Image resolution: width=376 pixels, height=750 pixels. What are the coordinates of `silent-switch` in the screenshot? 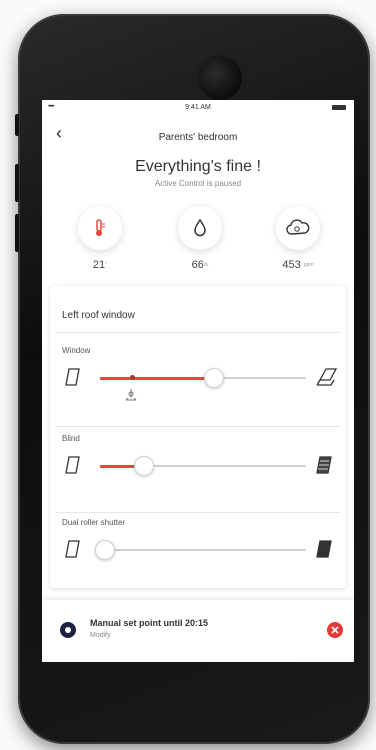 It's located at (17, 125).